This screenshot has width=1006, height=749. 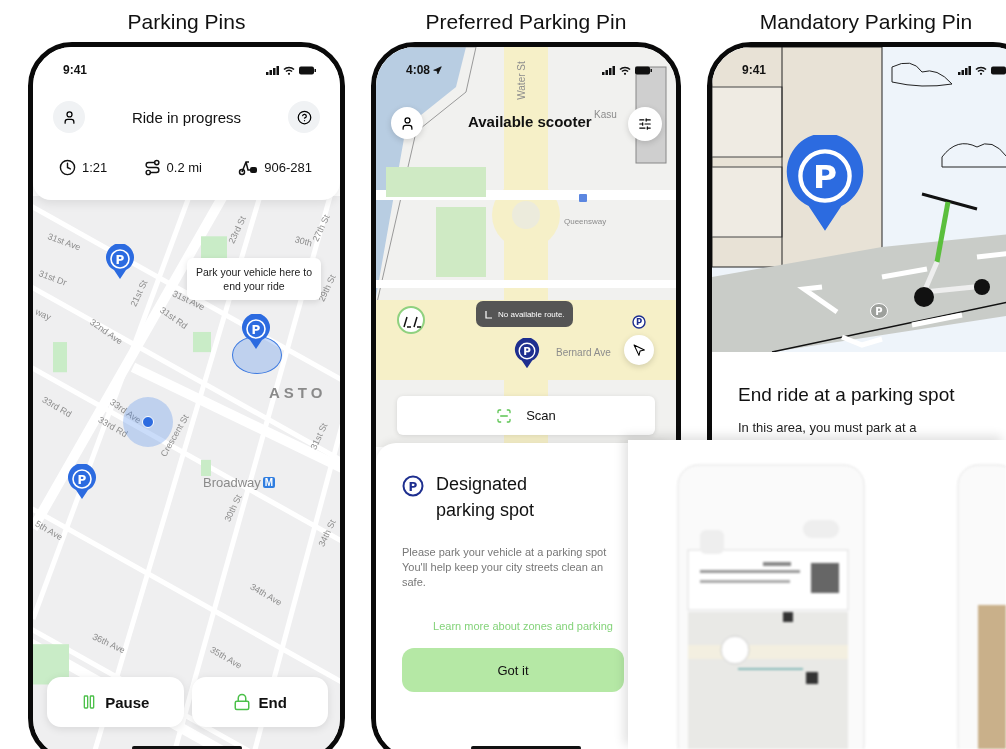 I want to click on route-tooltip: No available route., so click(x=524, y=314).